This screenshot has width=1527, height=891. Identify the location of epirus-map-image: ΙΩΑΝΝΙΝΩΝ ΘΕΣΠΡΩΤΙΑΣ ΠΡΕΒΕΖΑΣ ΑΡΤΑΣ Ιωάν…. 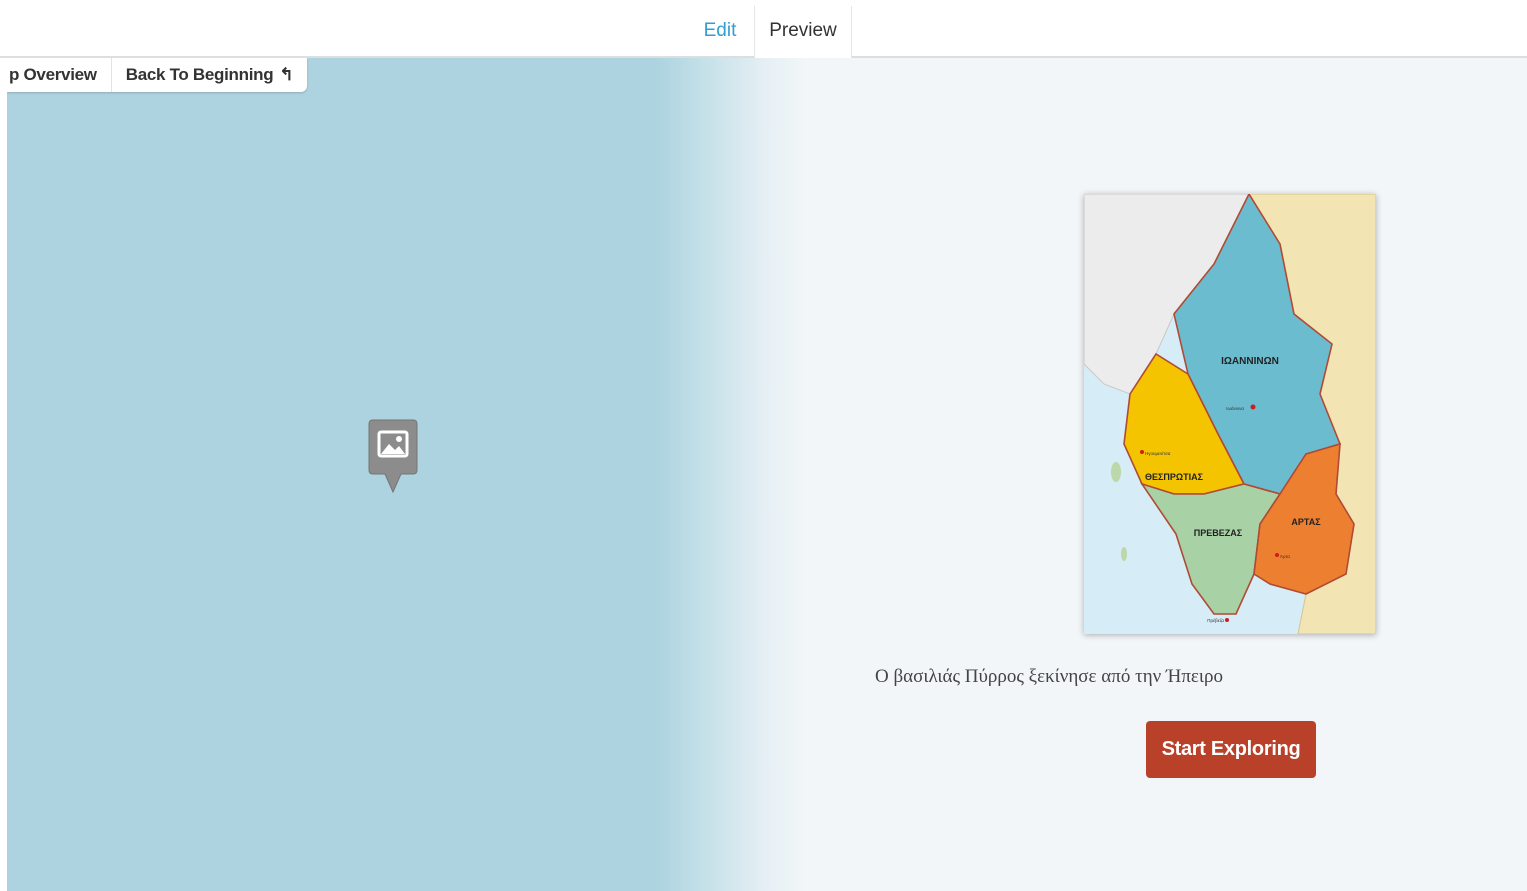
(1230, 414).